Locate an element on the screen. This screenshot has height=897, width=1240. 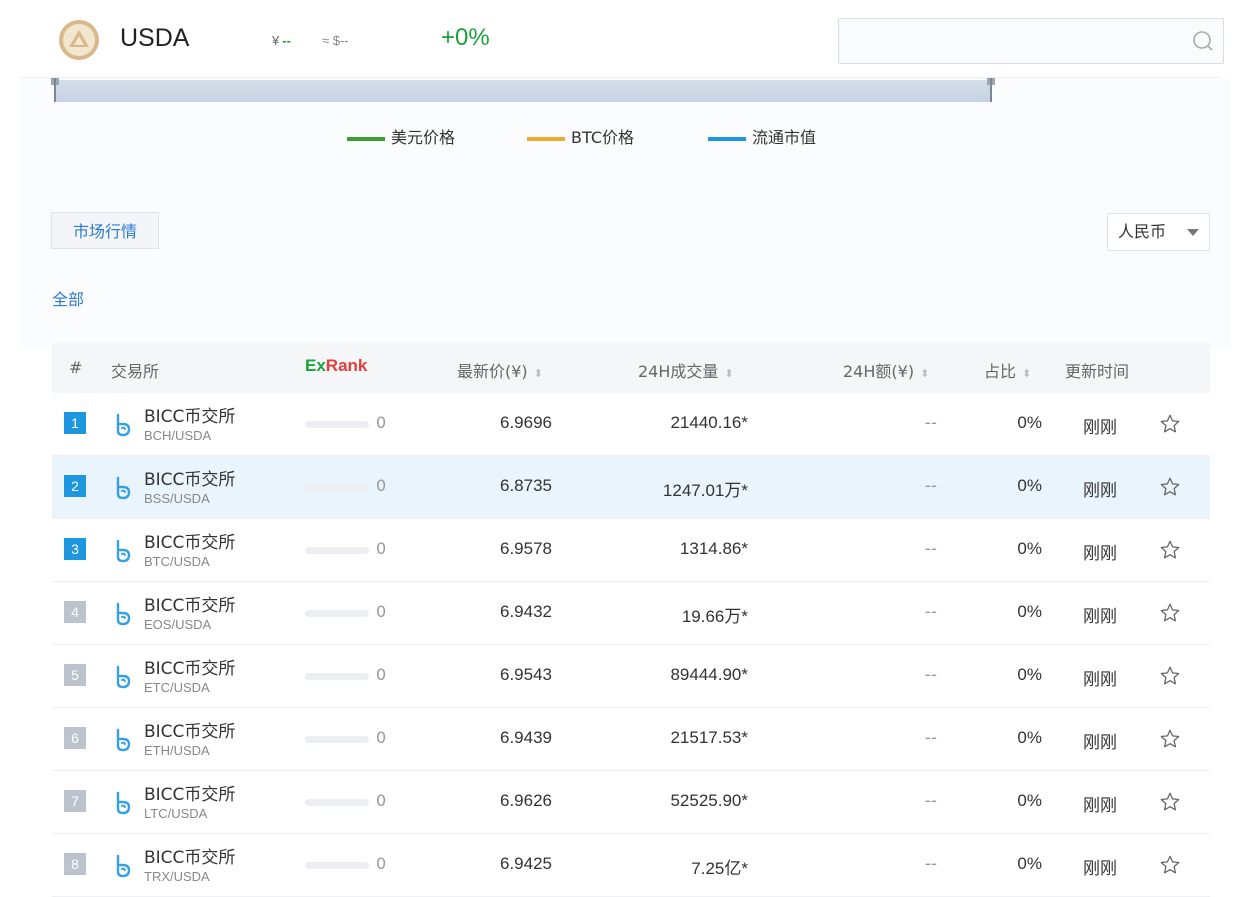
trading-pair: BSS/USDA is located at coordinates (177, 498).